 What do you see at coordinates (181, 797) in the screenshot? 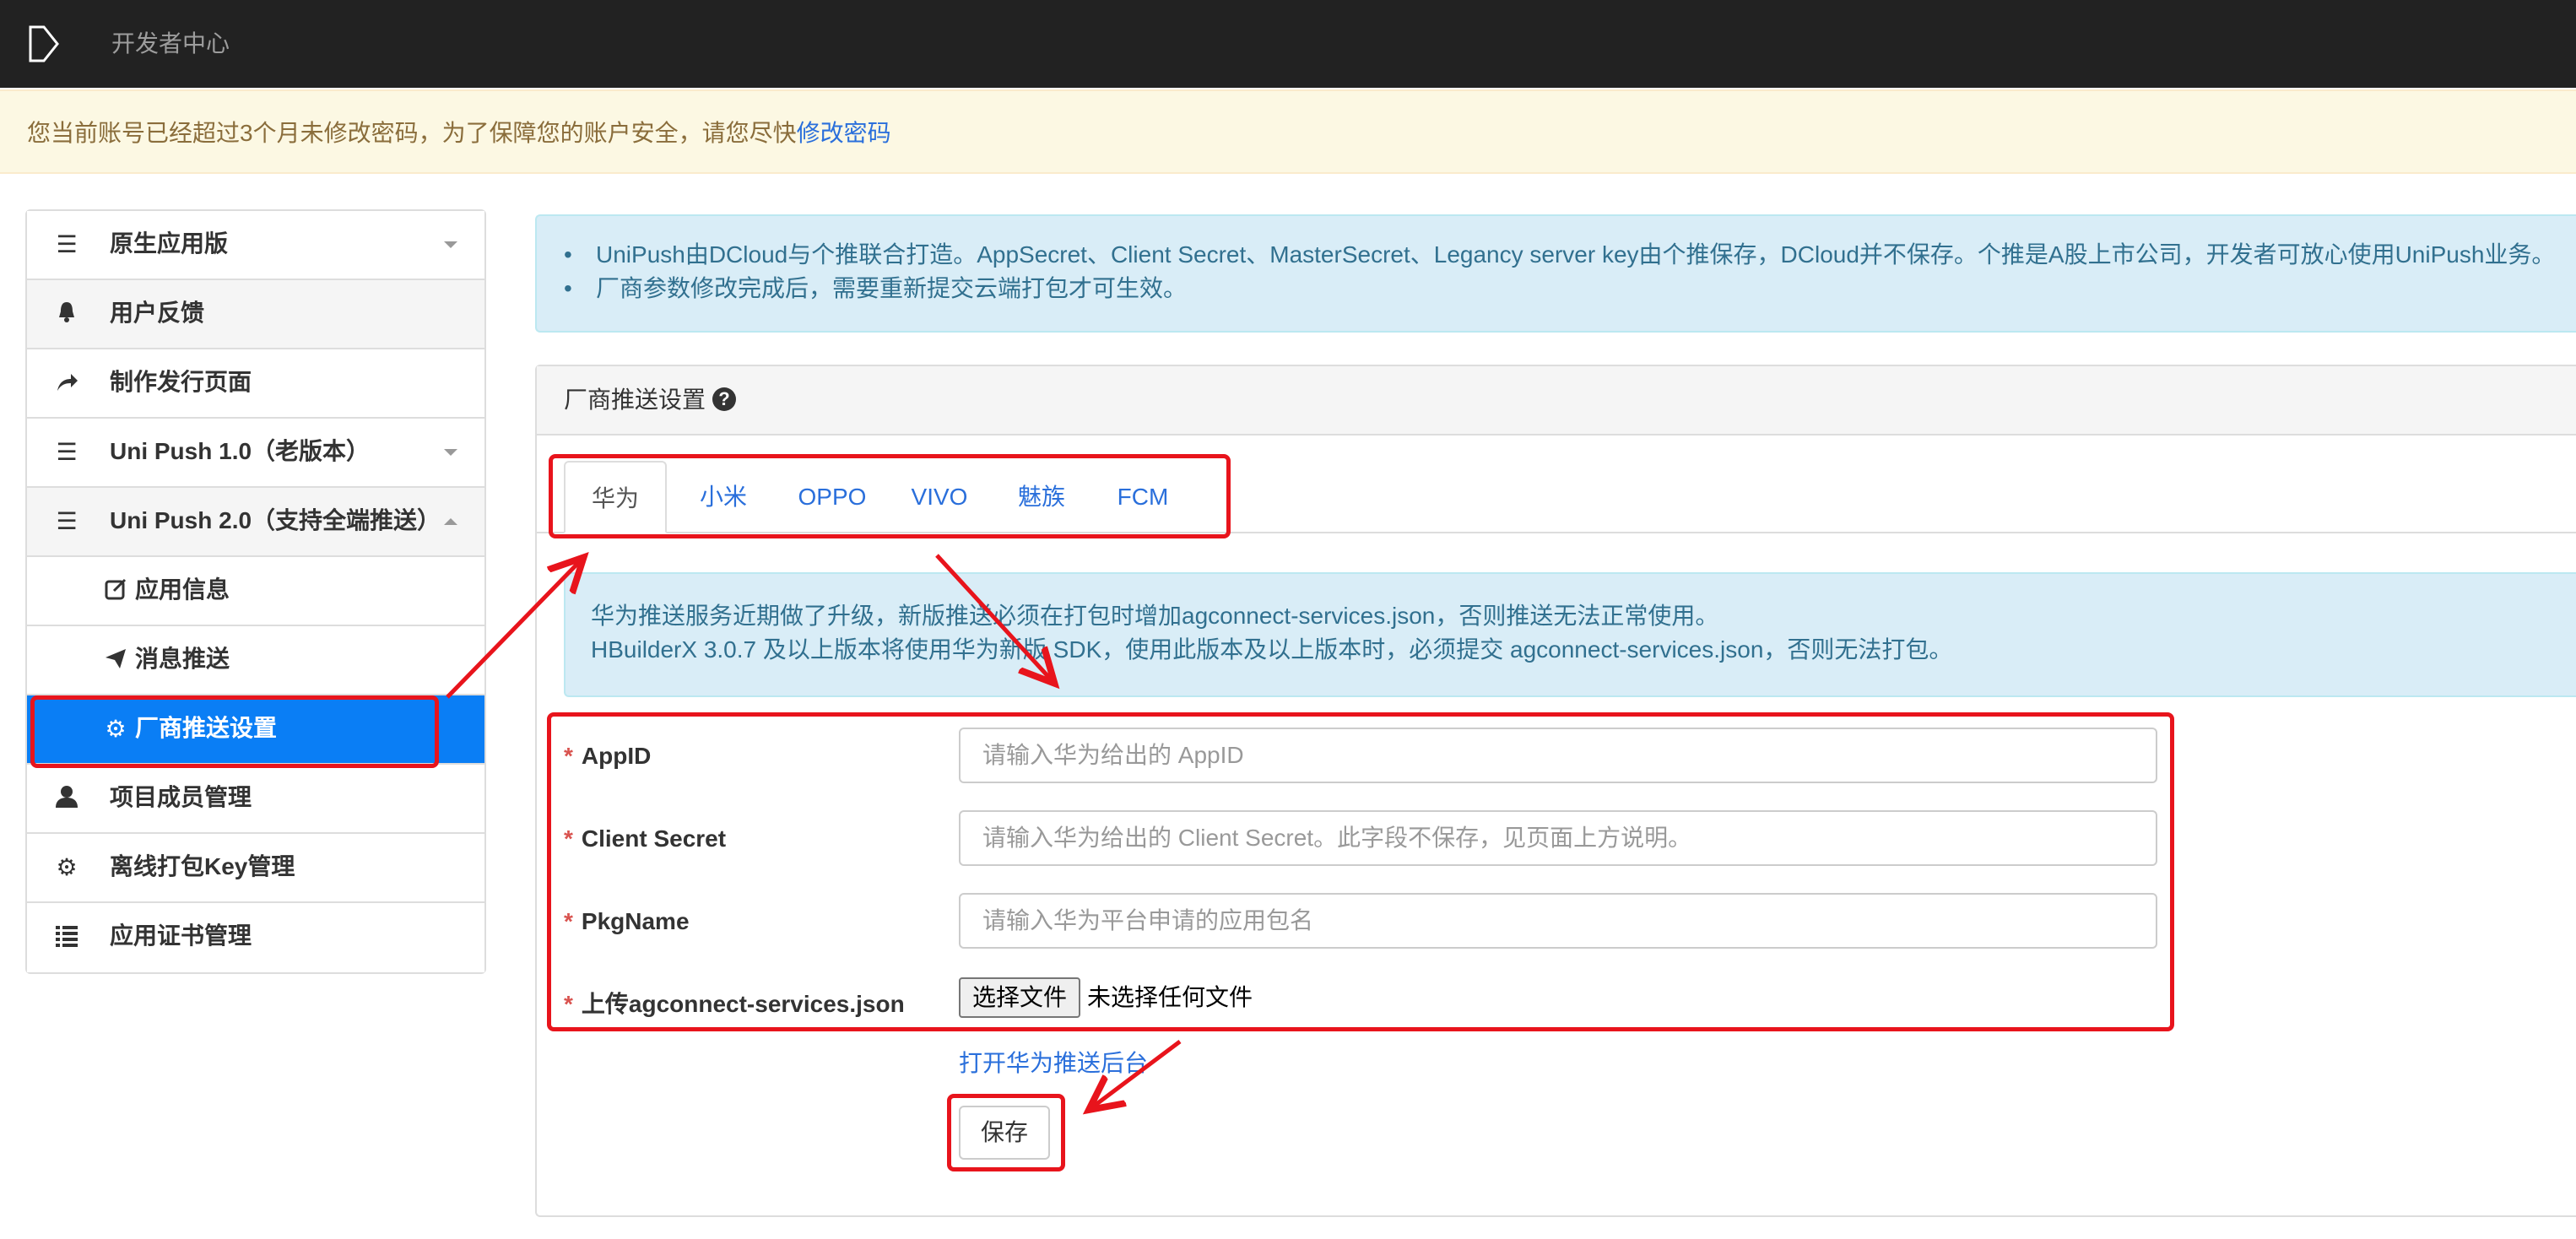
I see `sidebar-item-label: 项目成员管理` at bounding box center [181, 797].